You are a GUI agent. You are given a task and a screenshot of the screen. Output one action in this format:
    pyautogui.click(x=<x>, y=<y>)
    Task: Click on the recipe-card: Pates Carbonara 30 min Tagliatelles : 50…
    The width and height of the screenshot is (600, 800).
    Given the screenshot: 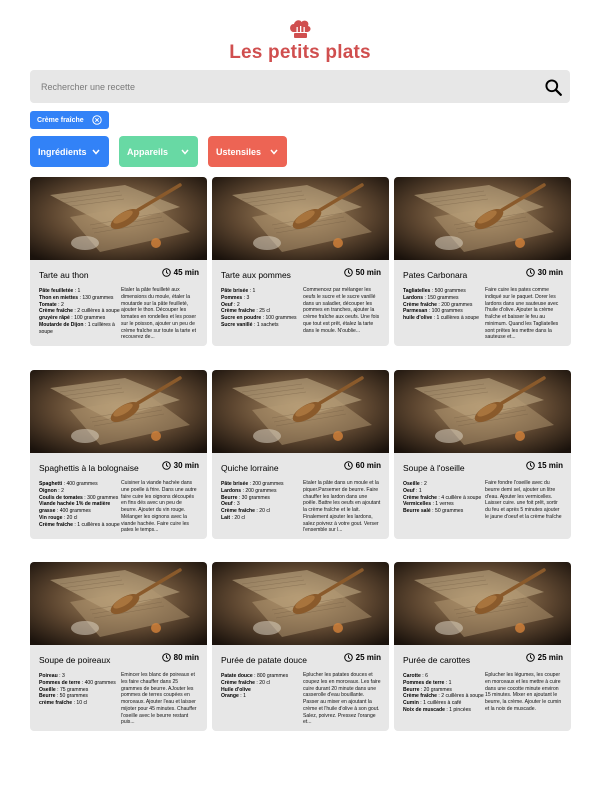 What is the action you would take?
    pyautogui.click(x=482, y=261)
    